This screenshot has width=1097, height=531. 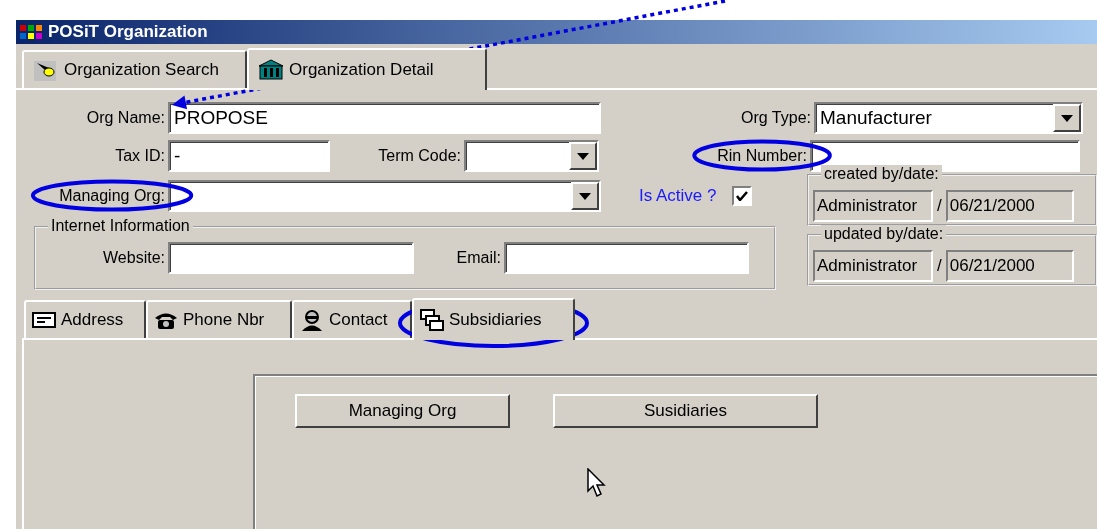 What do you see at coordinates (685, 411) in the screenshot?
I see `tab-button: Susidiaries` at bounding box center [685, 411].